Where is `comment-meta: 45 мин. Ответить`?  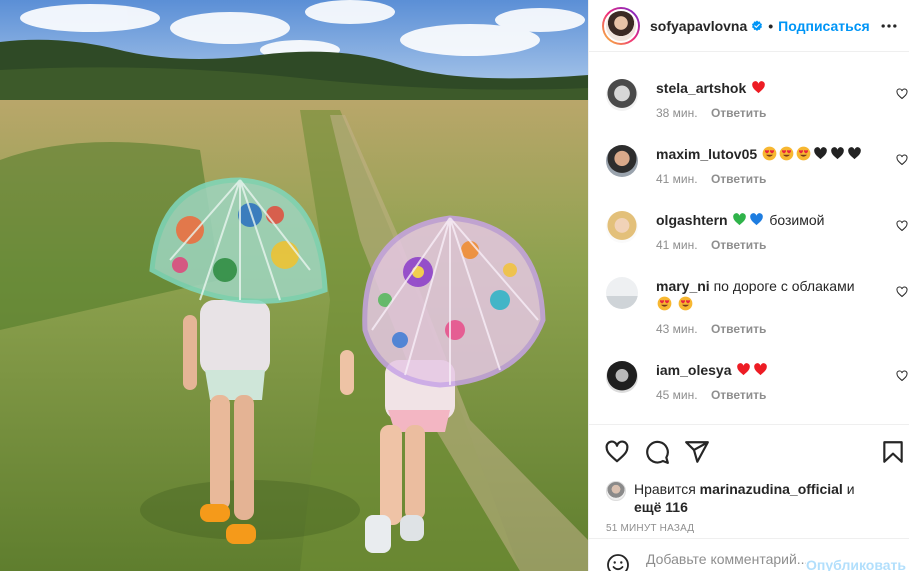
comment-meta: 45 мин. Ответить is located at coordinates (711, 395).